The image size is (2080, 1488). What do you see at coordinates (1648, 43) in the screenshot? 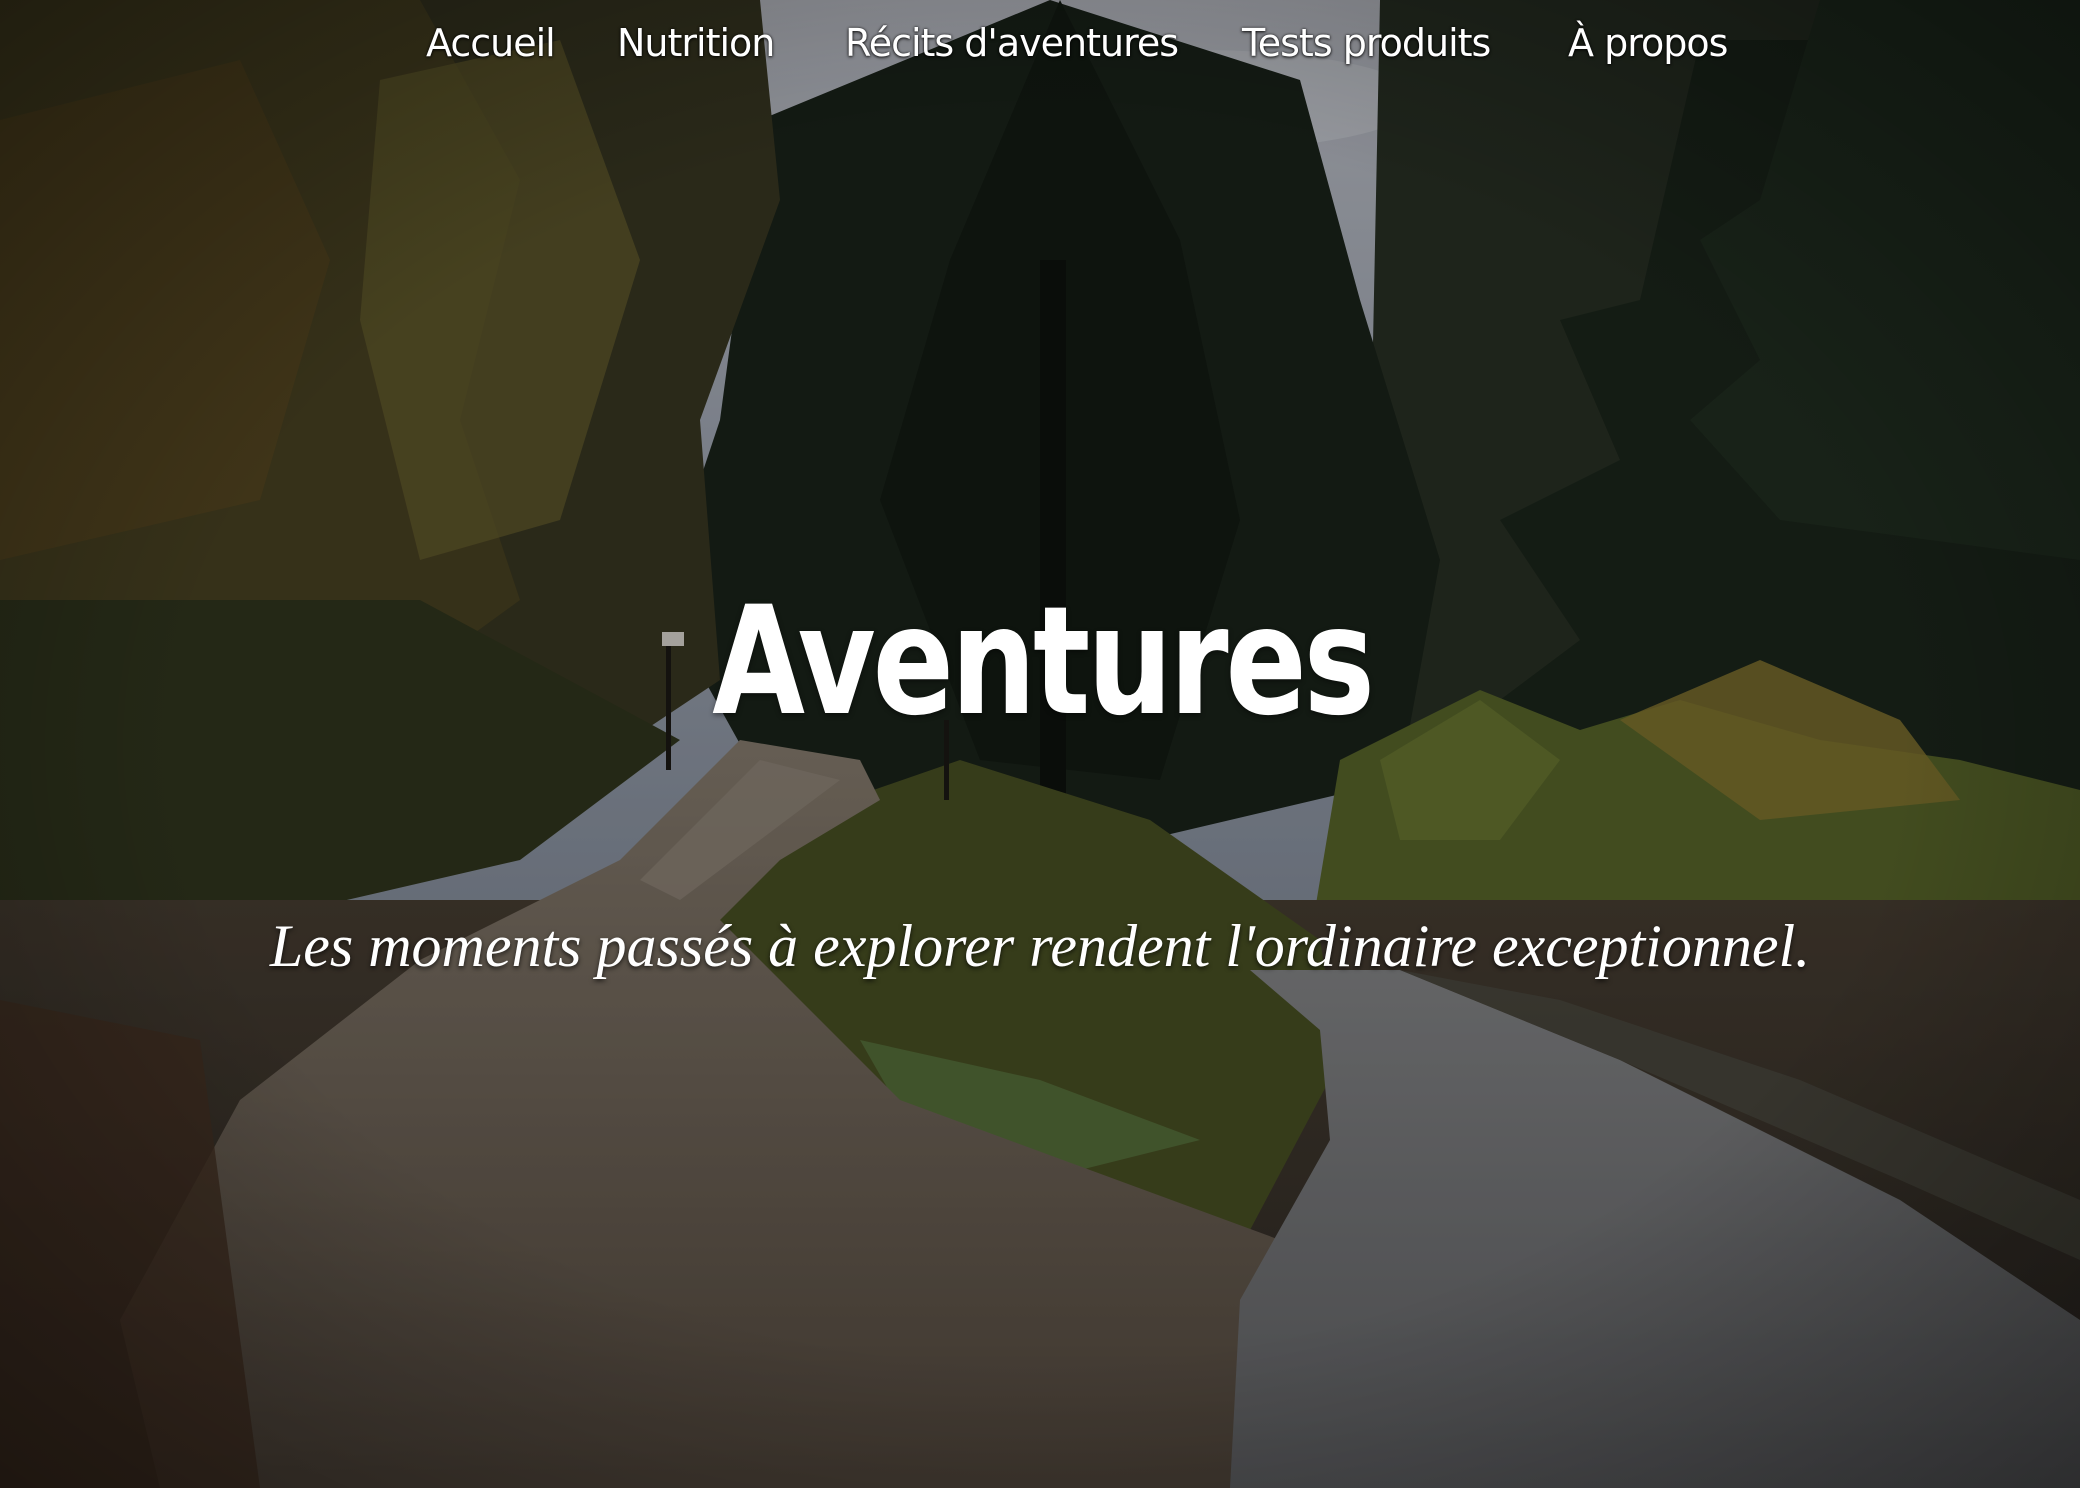
I see `nav-link-a-propos: À propos` at bounding box center [1648, 43].